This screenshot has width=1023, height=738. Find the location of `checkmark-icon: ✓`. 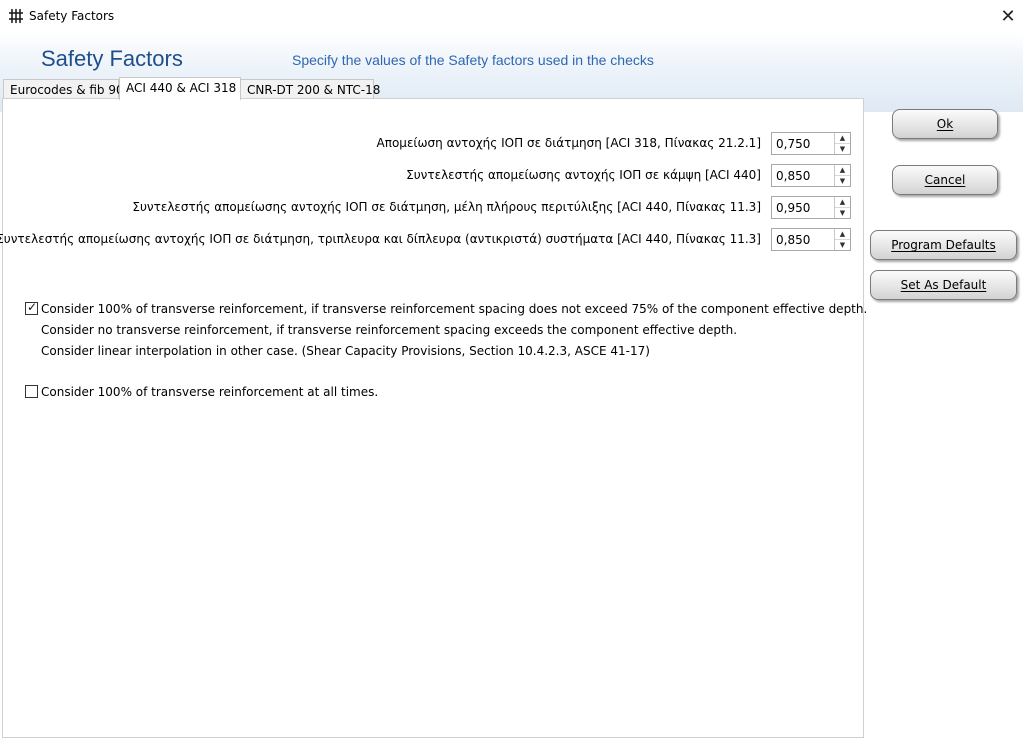

checkmark-icon: ✓ is located at coordinates (32, 307).